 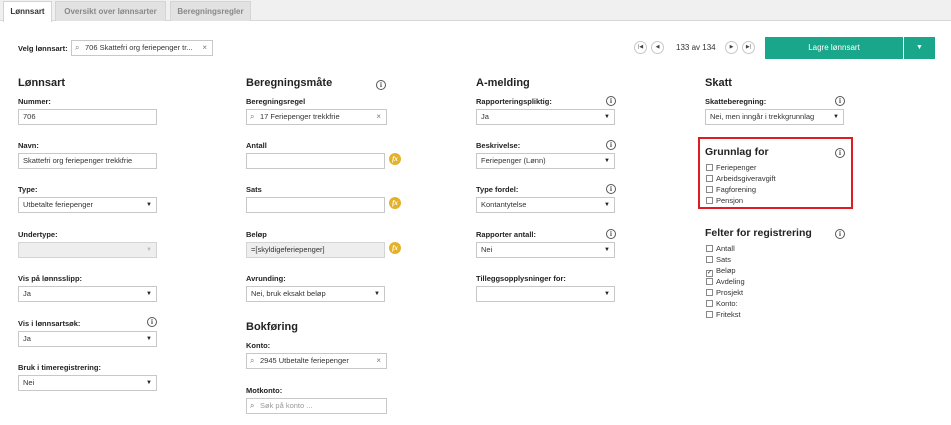 I want to click on grunnlag-item-arbeidsgiveravgift: Arbeidsgiveravgift, so click(x=741, y=179).